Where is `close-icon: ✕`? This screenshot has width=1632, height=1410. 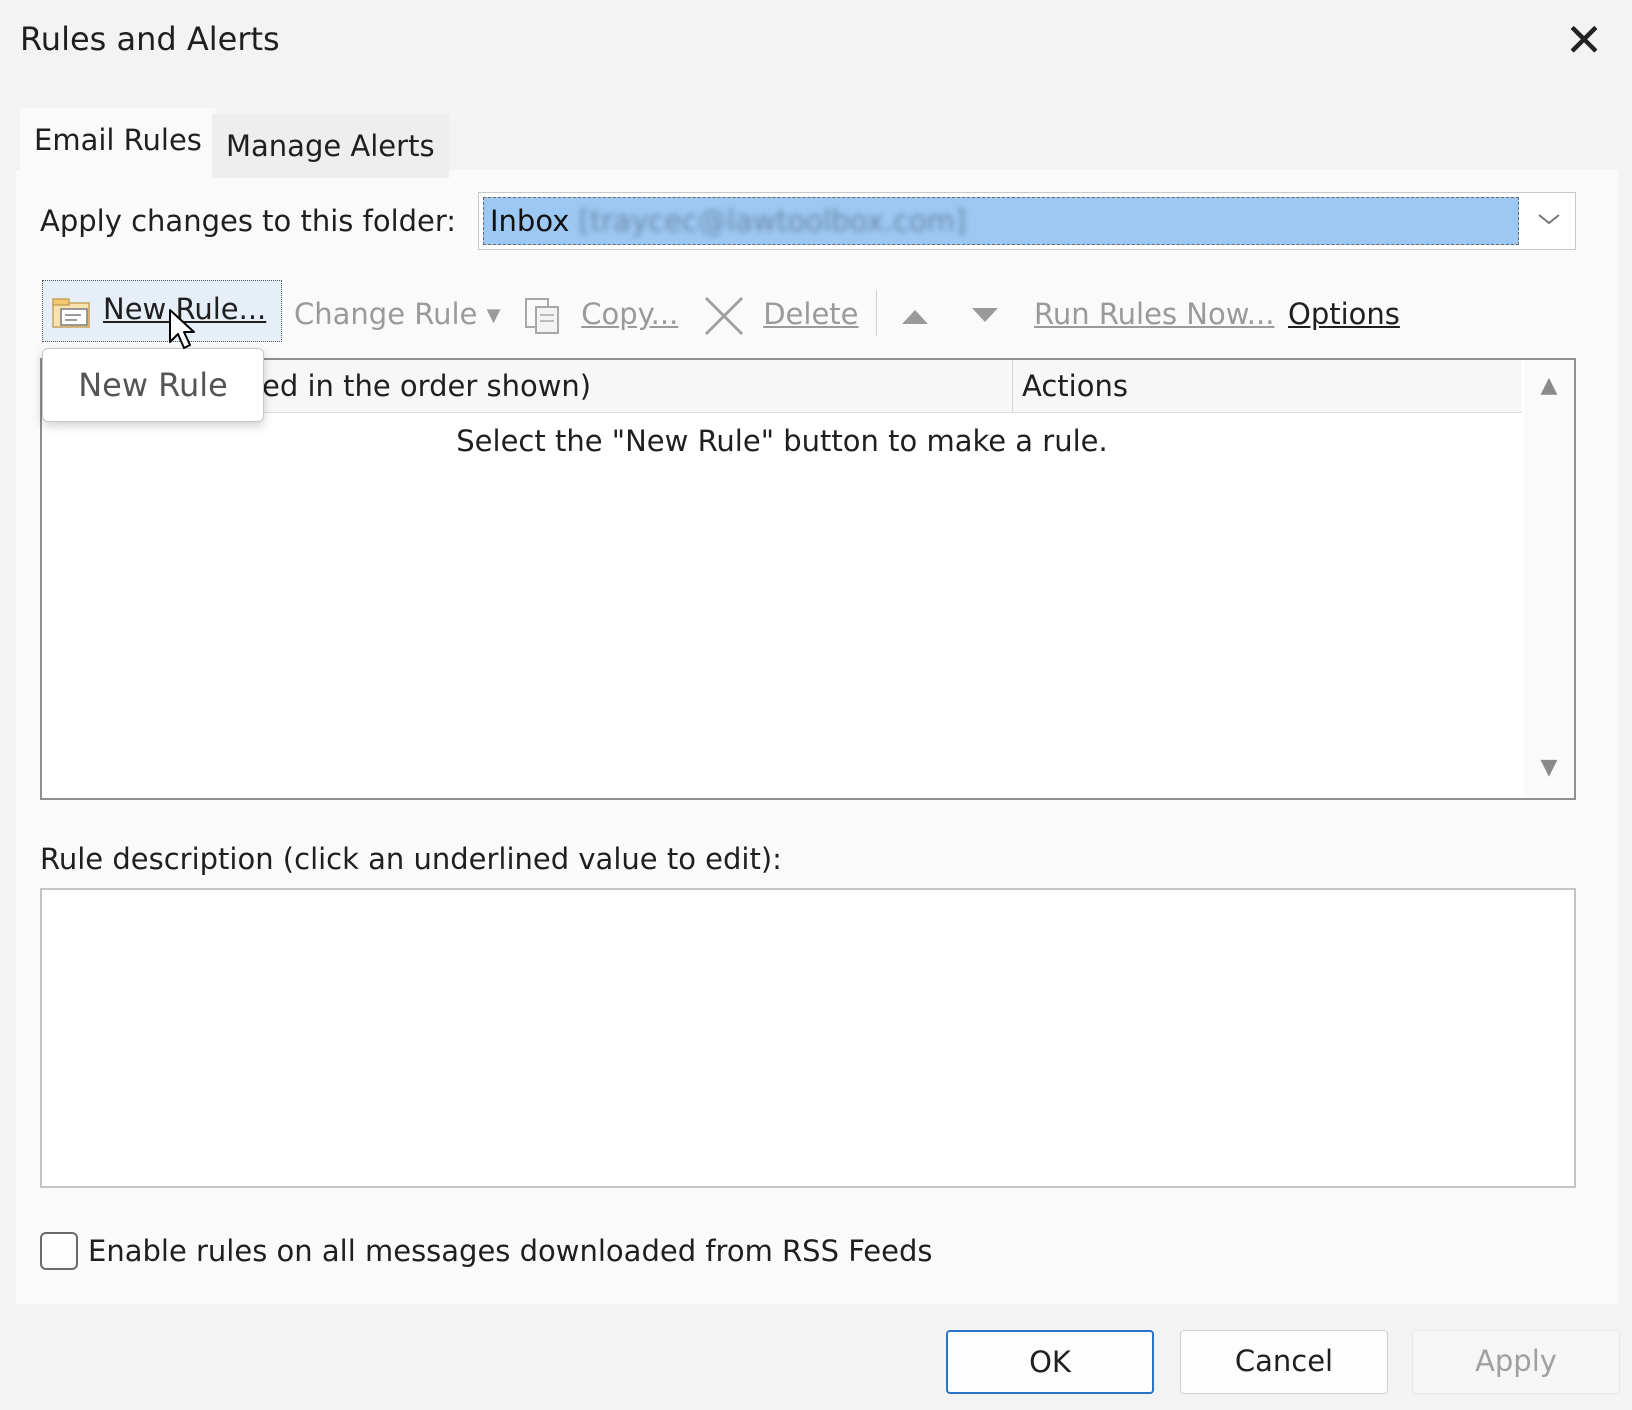 close-icon: ✕ is located at coordinates (1584, 41).